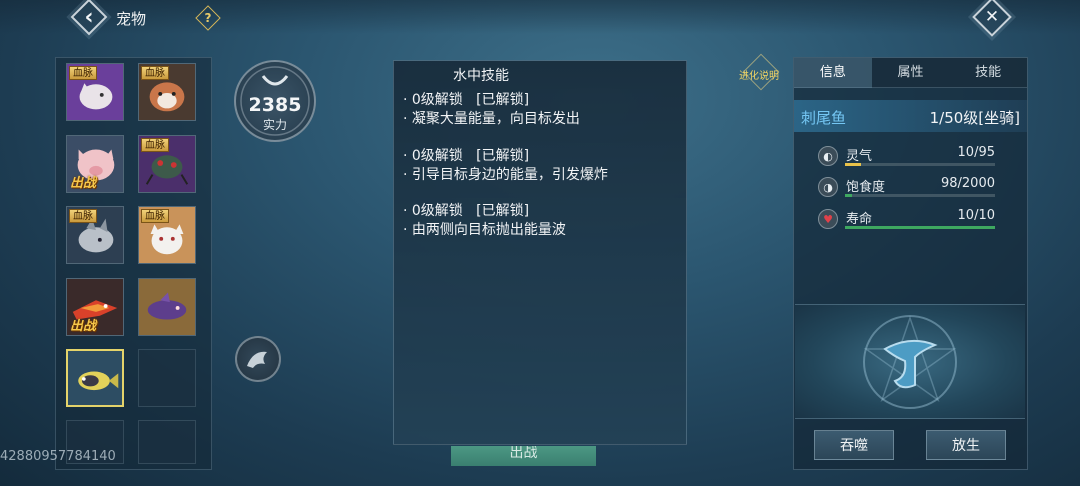 This screenshot has height=486, width=1080. Describe the element at coordinates (974, 118) in the screenshot. I see `pet-level: 1/50级[坐骑]` at that location.